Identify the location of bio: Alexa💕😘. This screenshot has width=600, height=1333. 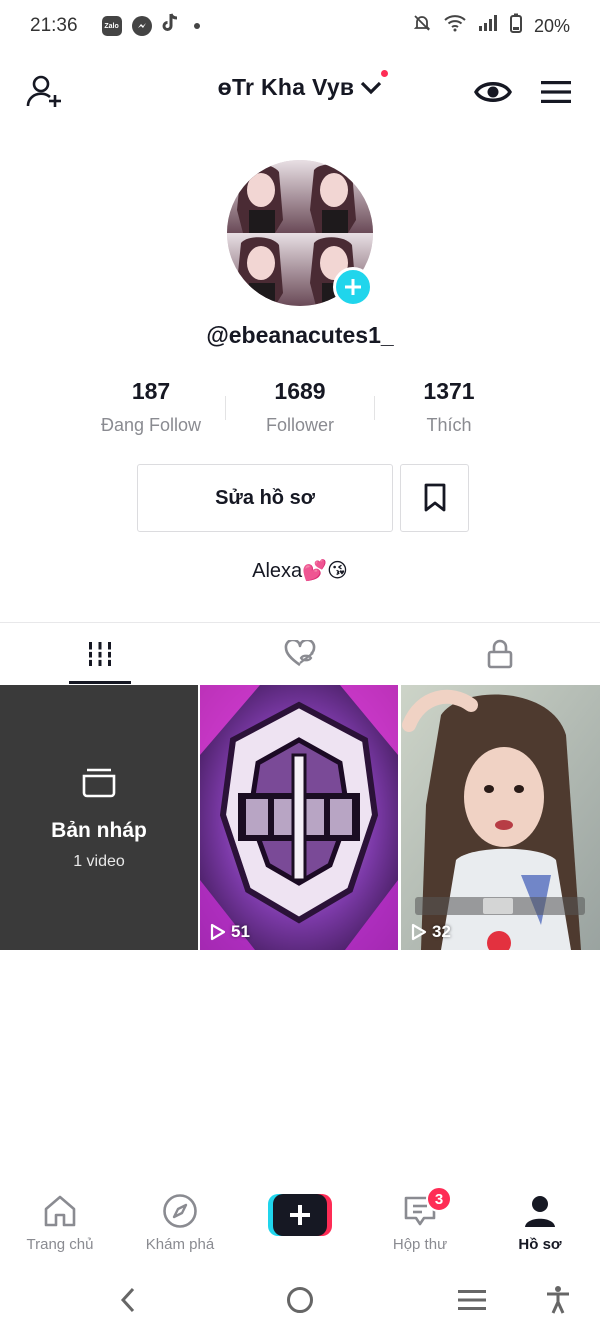
(300, 571).